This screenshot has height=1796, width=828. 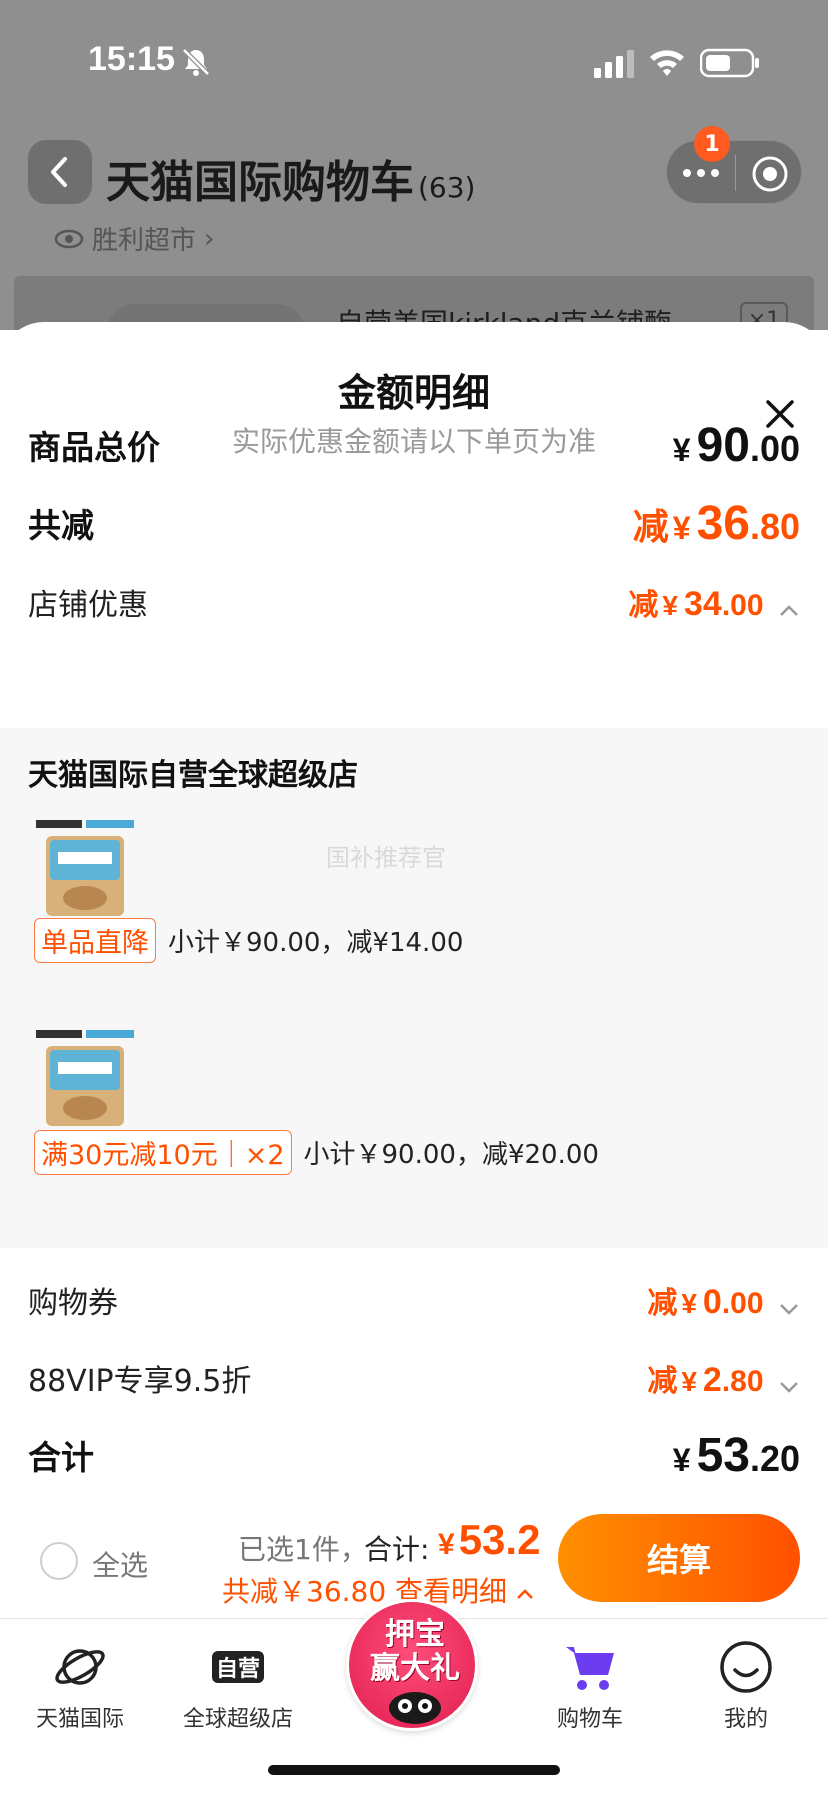 What do you see at coordinates (614, 64) in the screenshot?
I see `signal-icon` at bounding box center [614, 64].